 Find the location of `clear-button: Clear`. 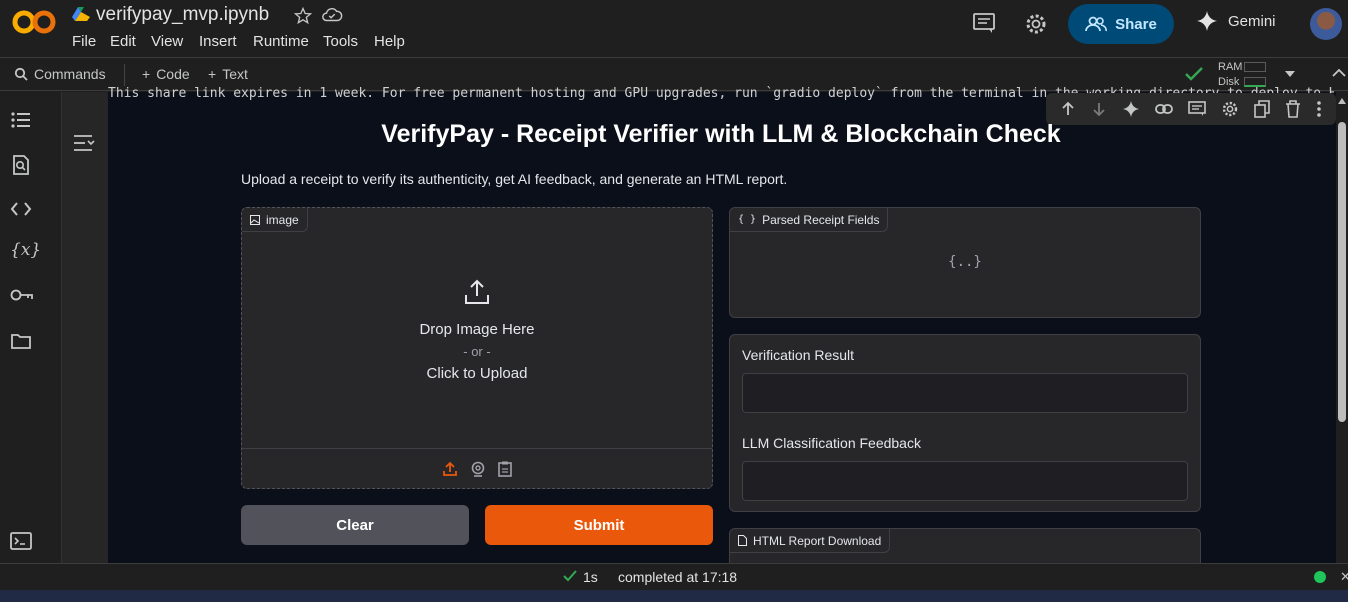

clear-button: Clear is located at coordinates (355, 525).